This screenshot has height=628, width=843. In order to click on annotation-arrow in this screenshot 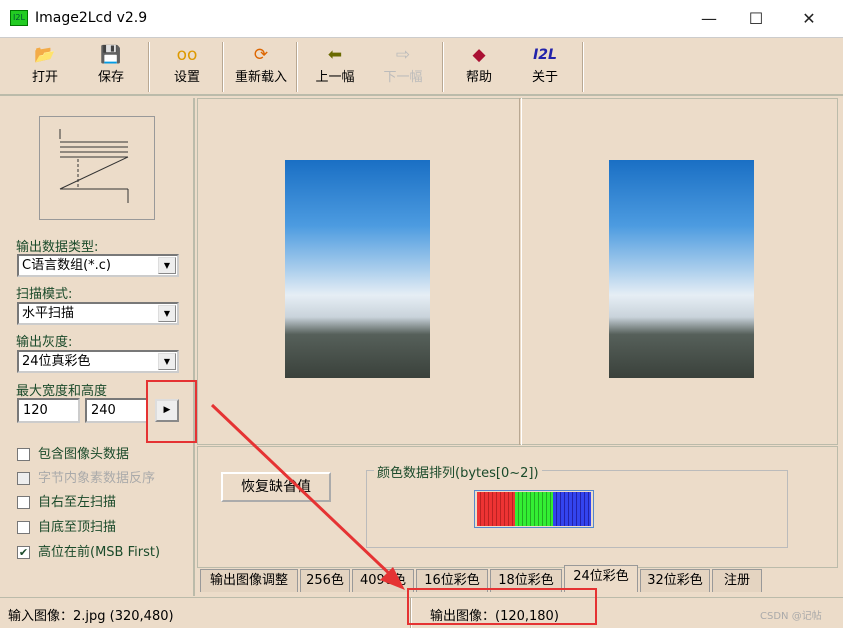, I will do `click(307, 496)`.